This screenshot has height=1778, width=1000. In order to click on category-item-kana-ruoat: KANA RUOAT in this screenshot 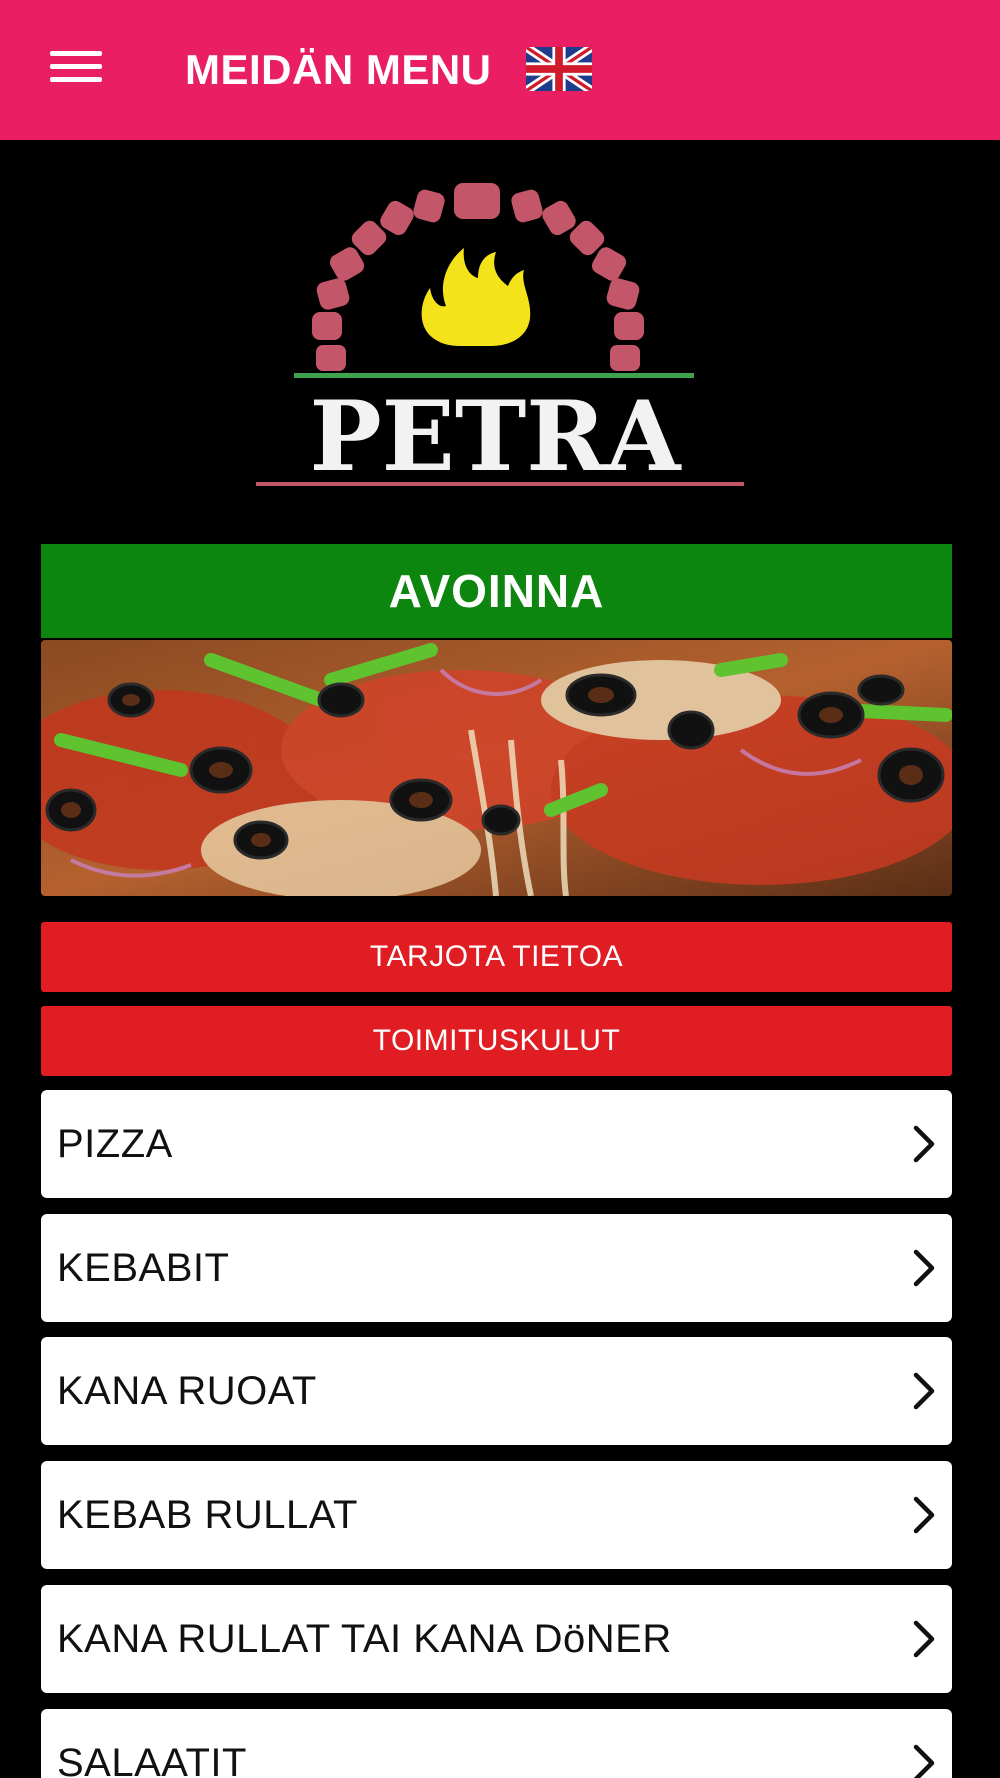, I will do `click(496, 1391)`.